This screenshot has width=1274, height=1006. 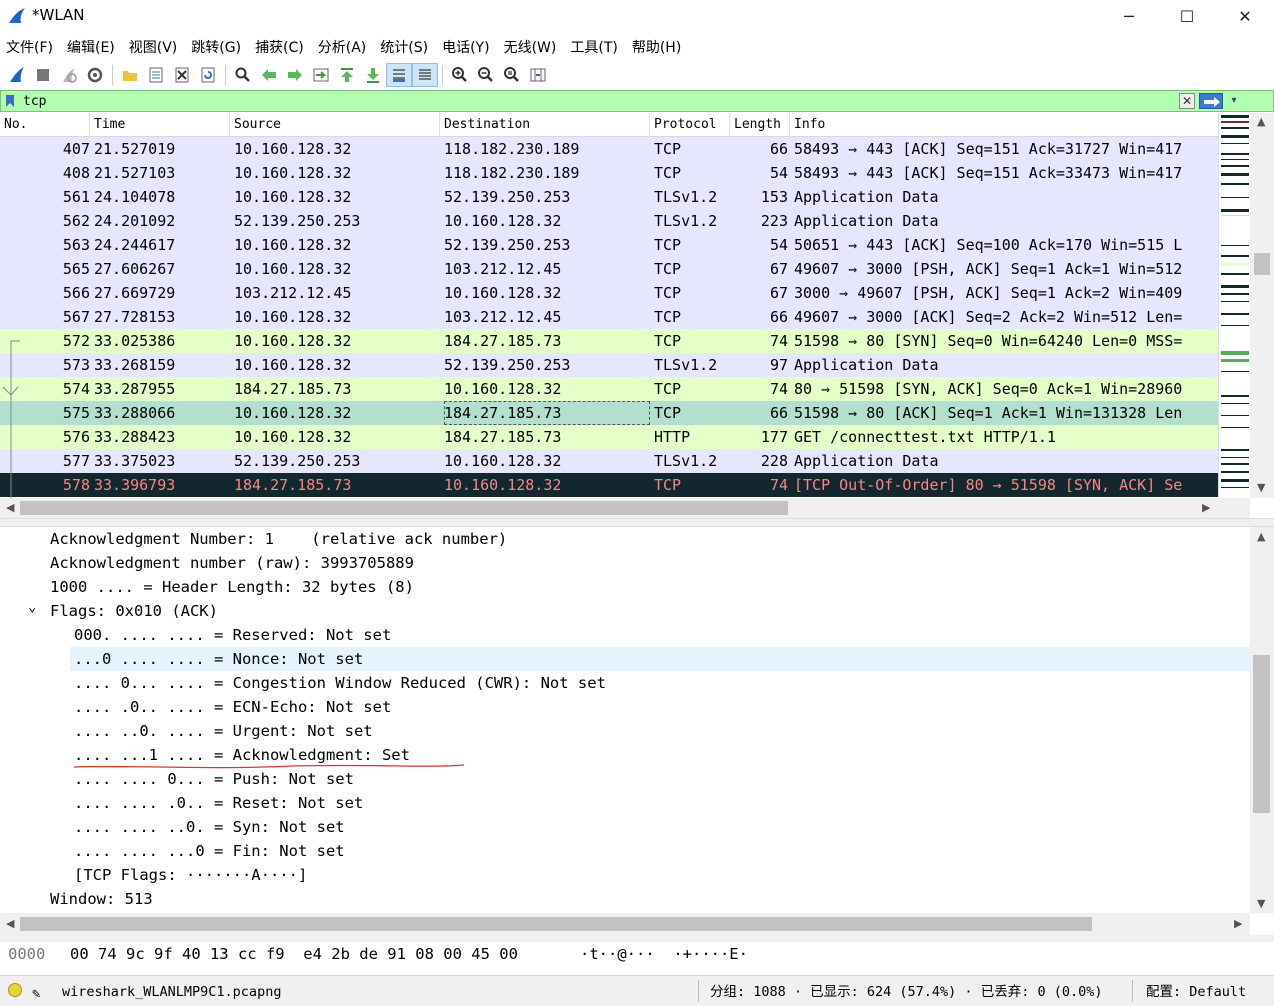 I want to click on zoom-out-icon, so click(x=485, y=74).